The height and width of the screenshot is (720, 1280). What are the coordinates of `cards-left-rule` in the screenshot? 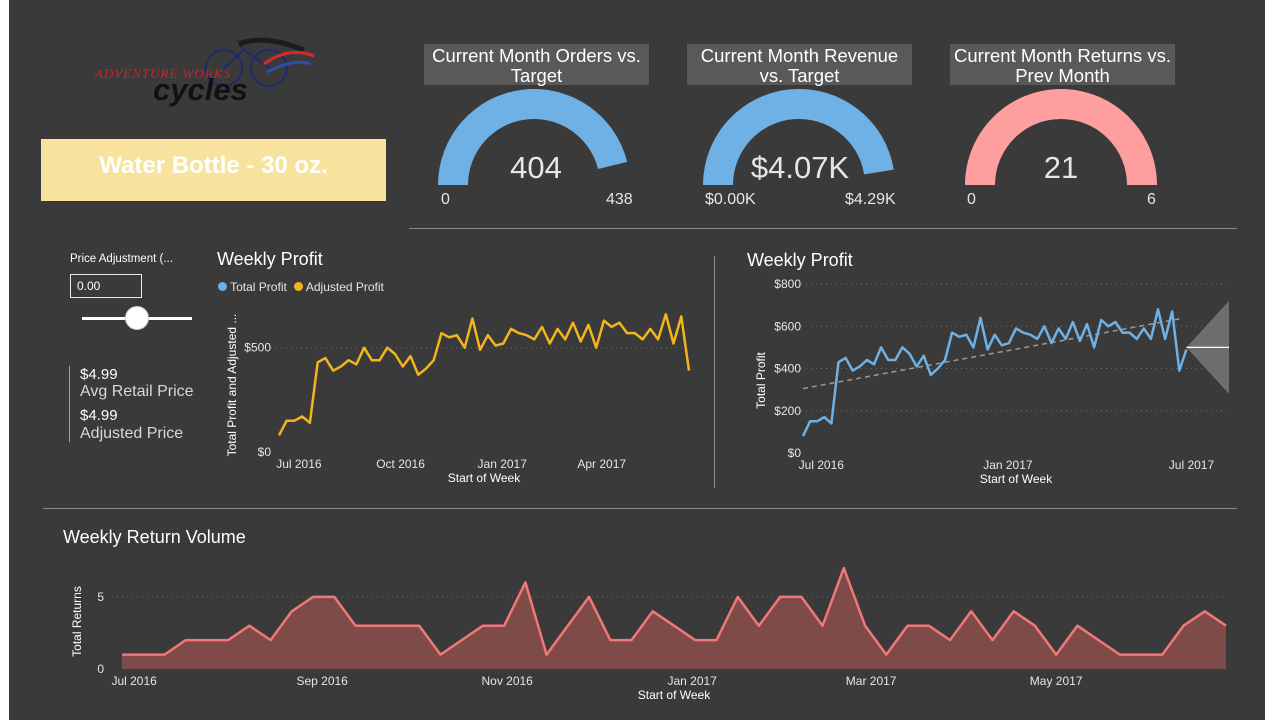 It's located at (69, 404).